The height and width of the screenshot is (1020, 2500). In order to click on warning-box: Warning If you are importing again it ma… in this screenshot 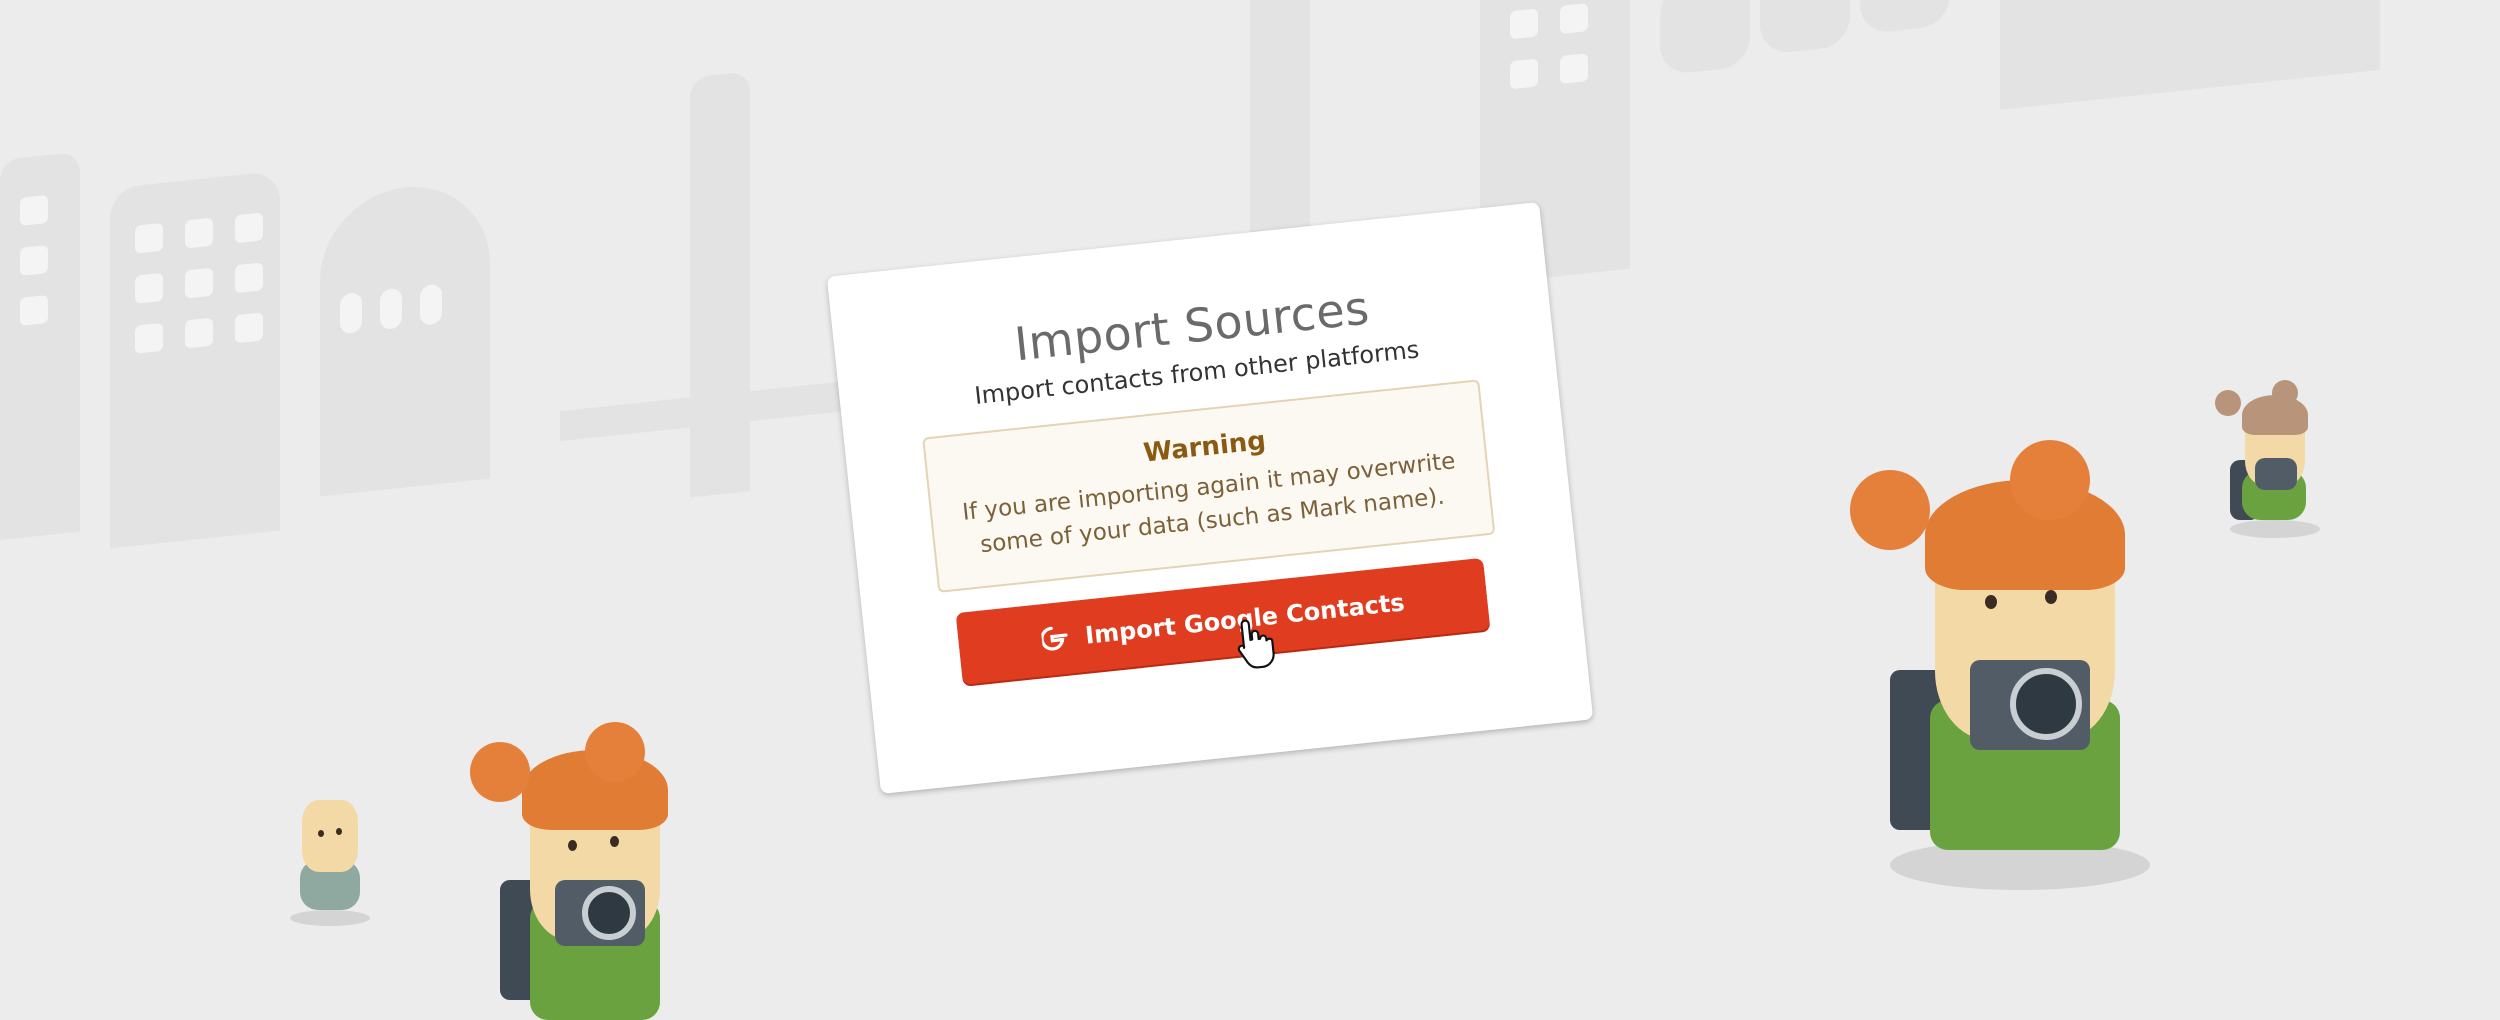, I will do `click(1209, 486)`.